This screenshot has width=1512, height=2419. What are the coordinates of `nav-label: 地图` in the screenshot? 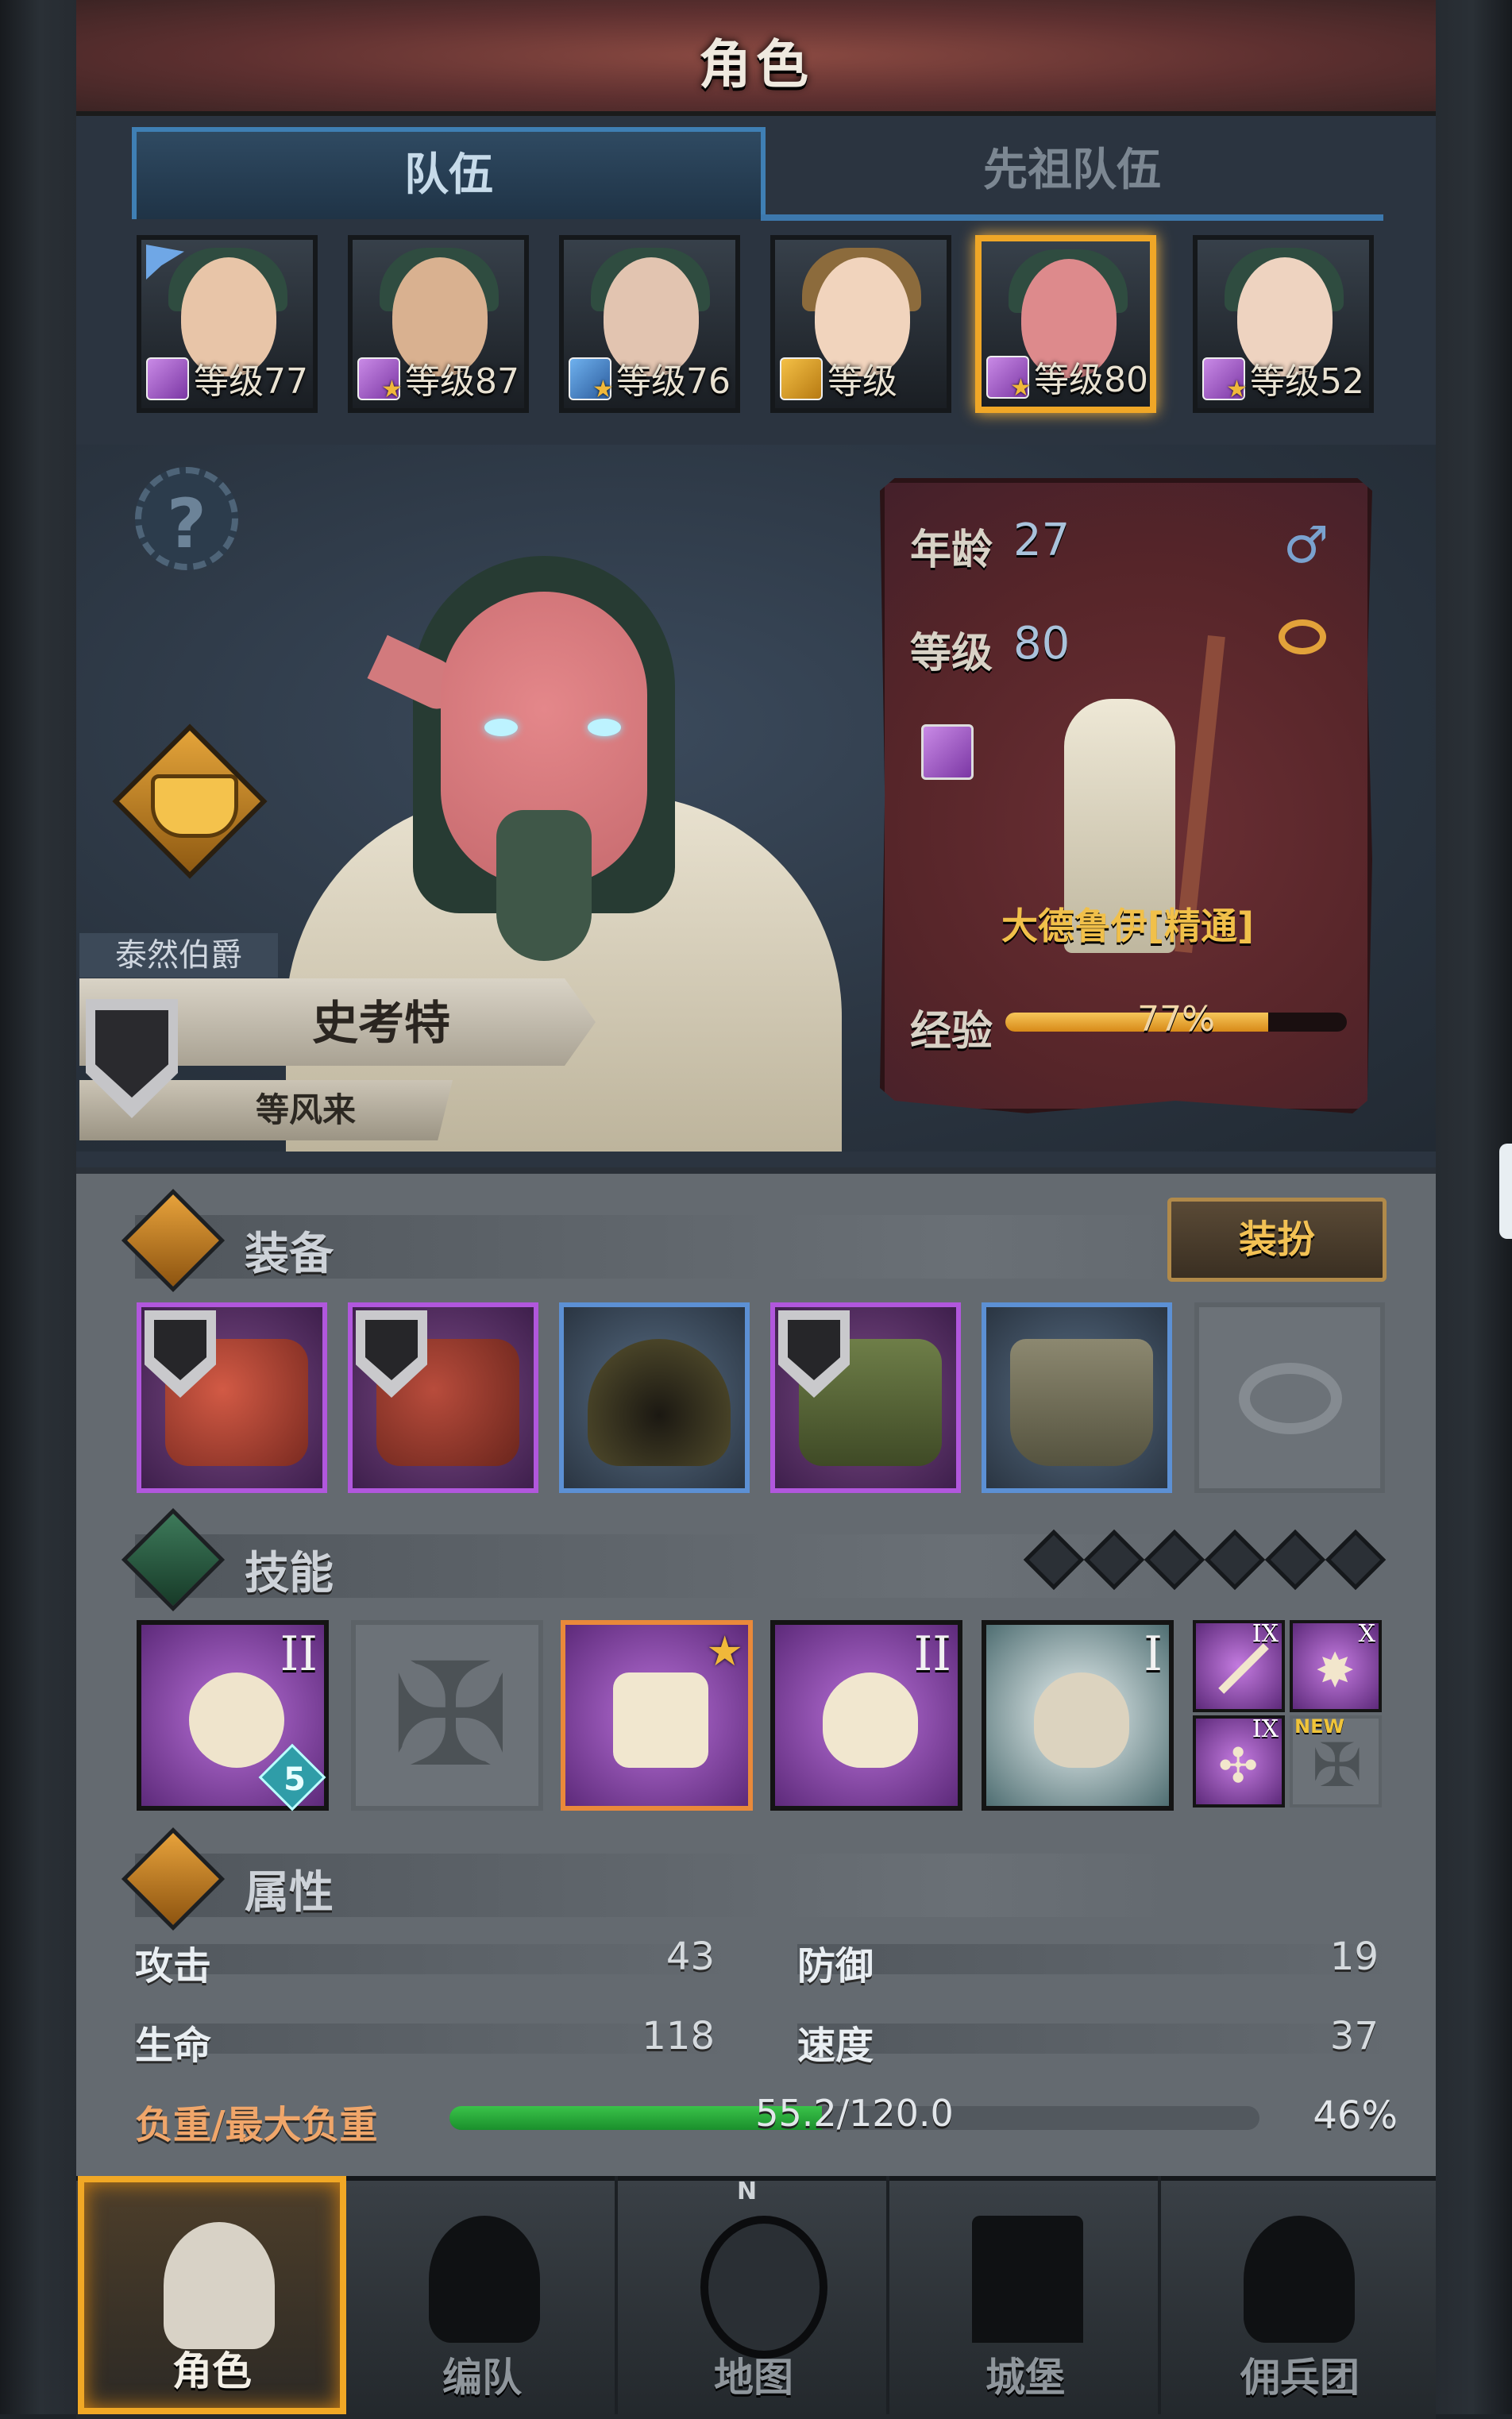 It's located at (753, 2378).